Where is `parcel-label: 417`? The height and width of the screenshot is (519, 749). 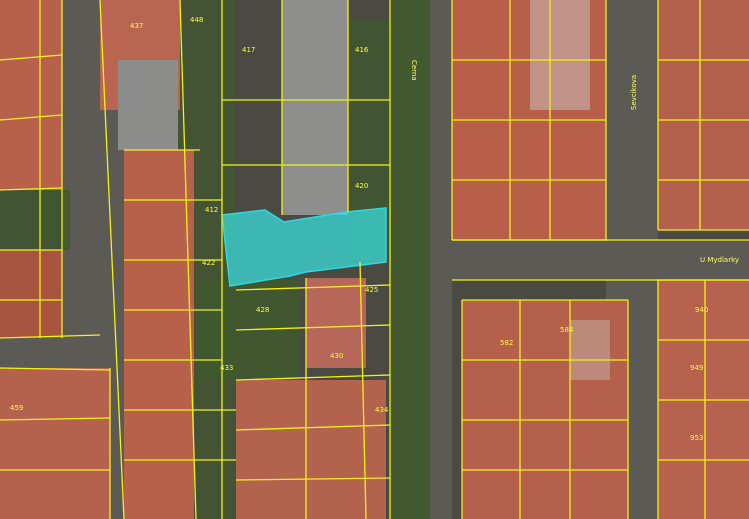
parcel-label: 417 is located at coordinates (248, 50).